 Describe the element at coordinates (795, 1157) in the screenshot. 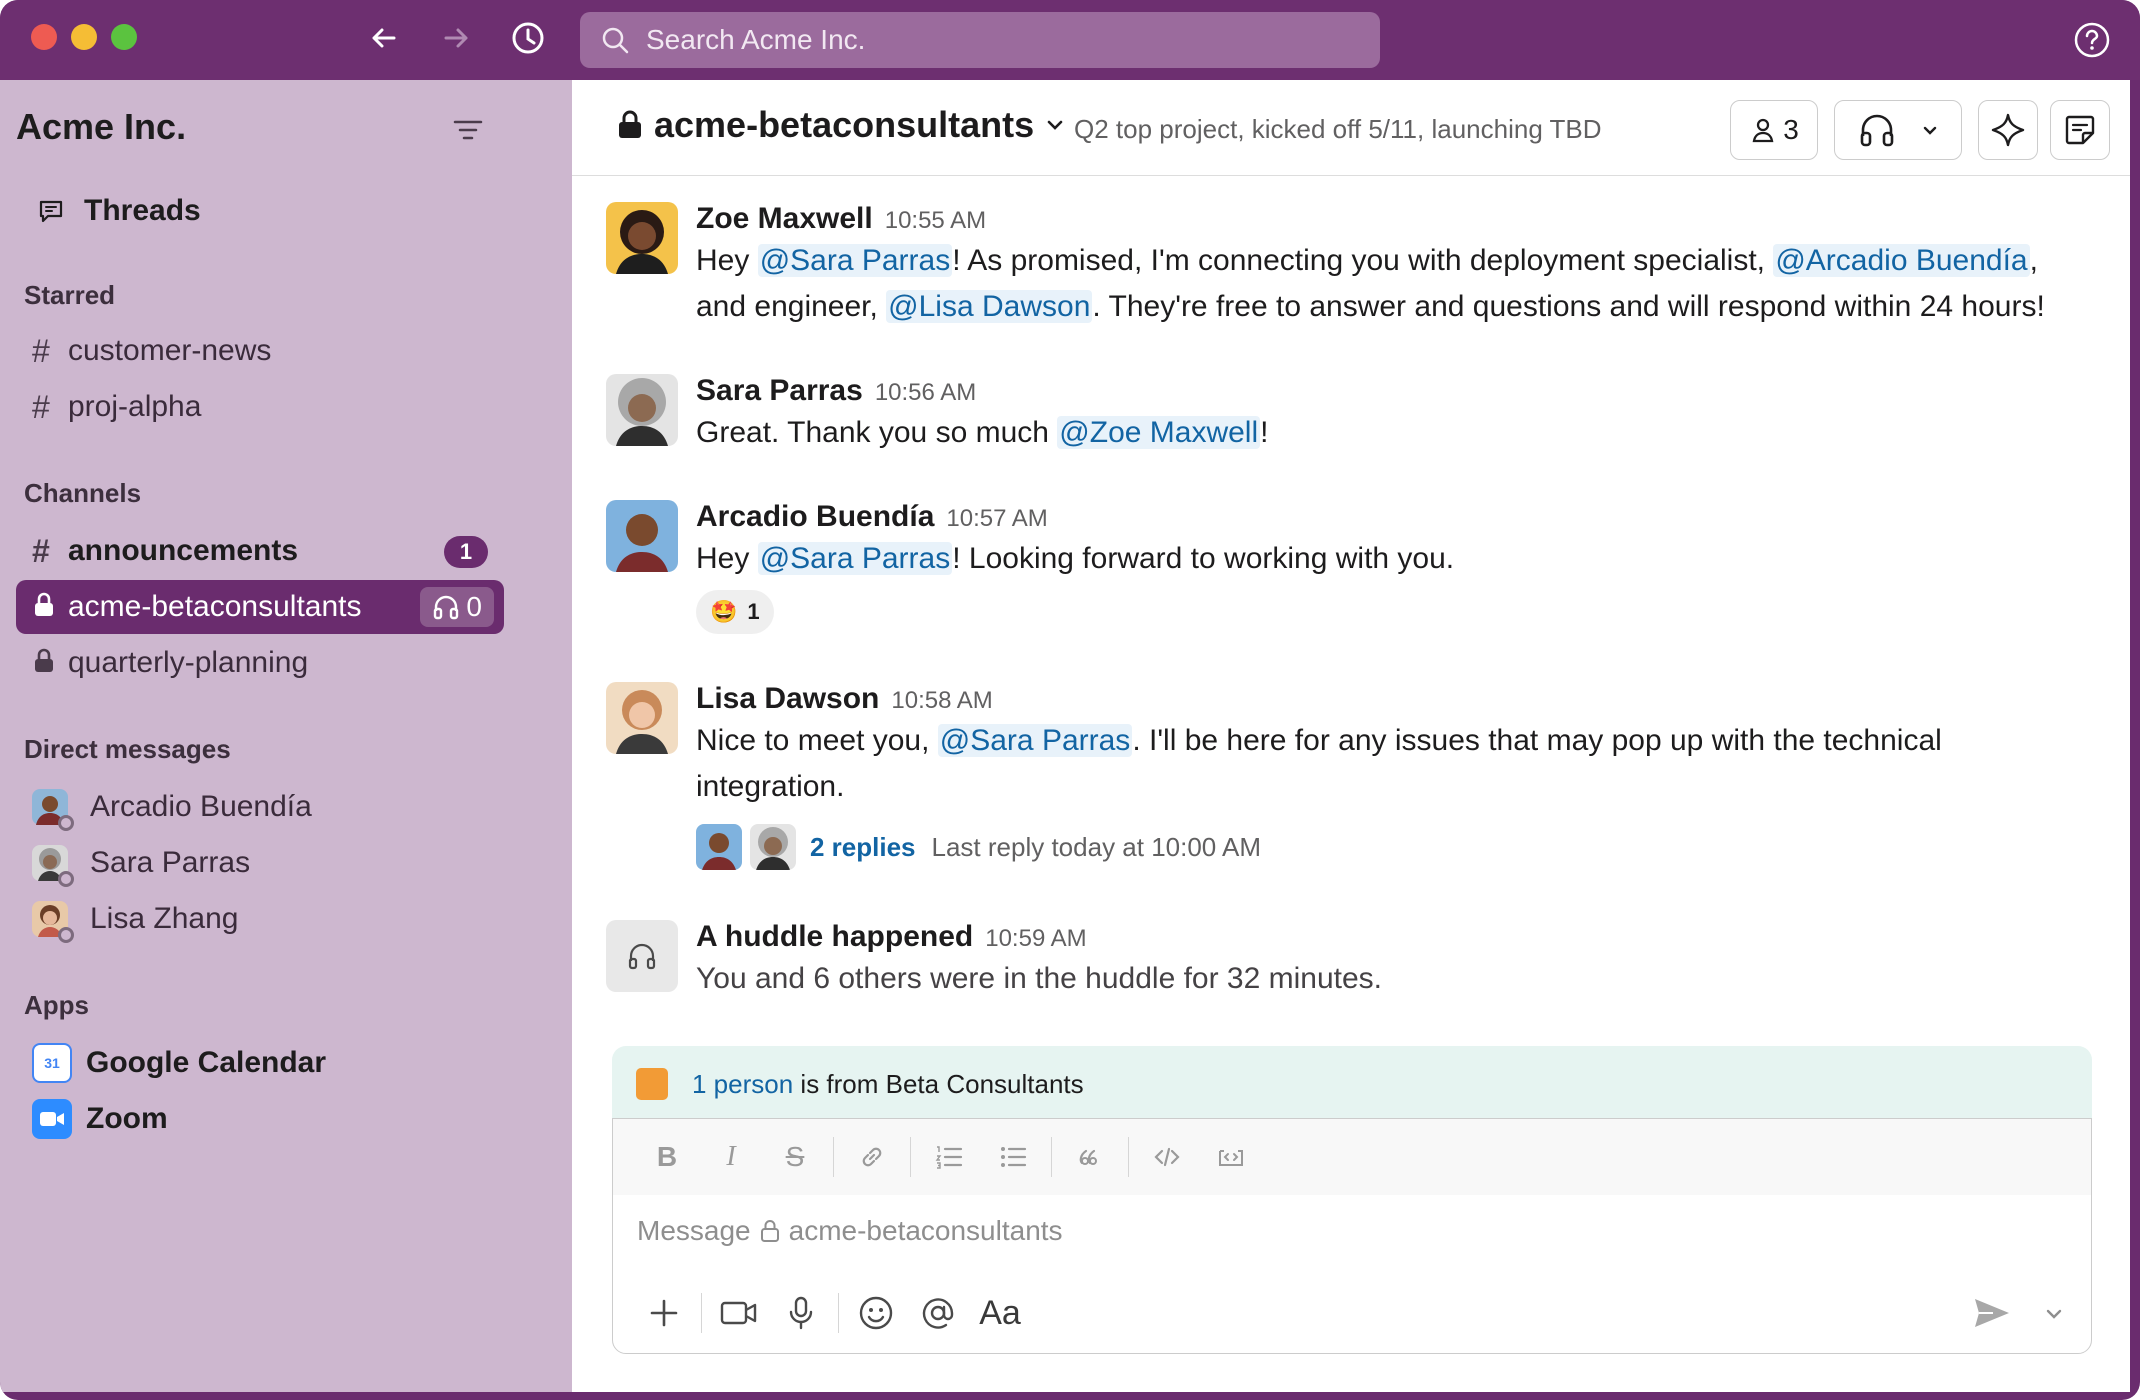

I see `strikethrough-button: S` at that location.